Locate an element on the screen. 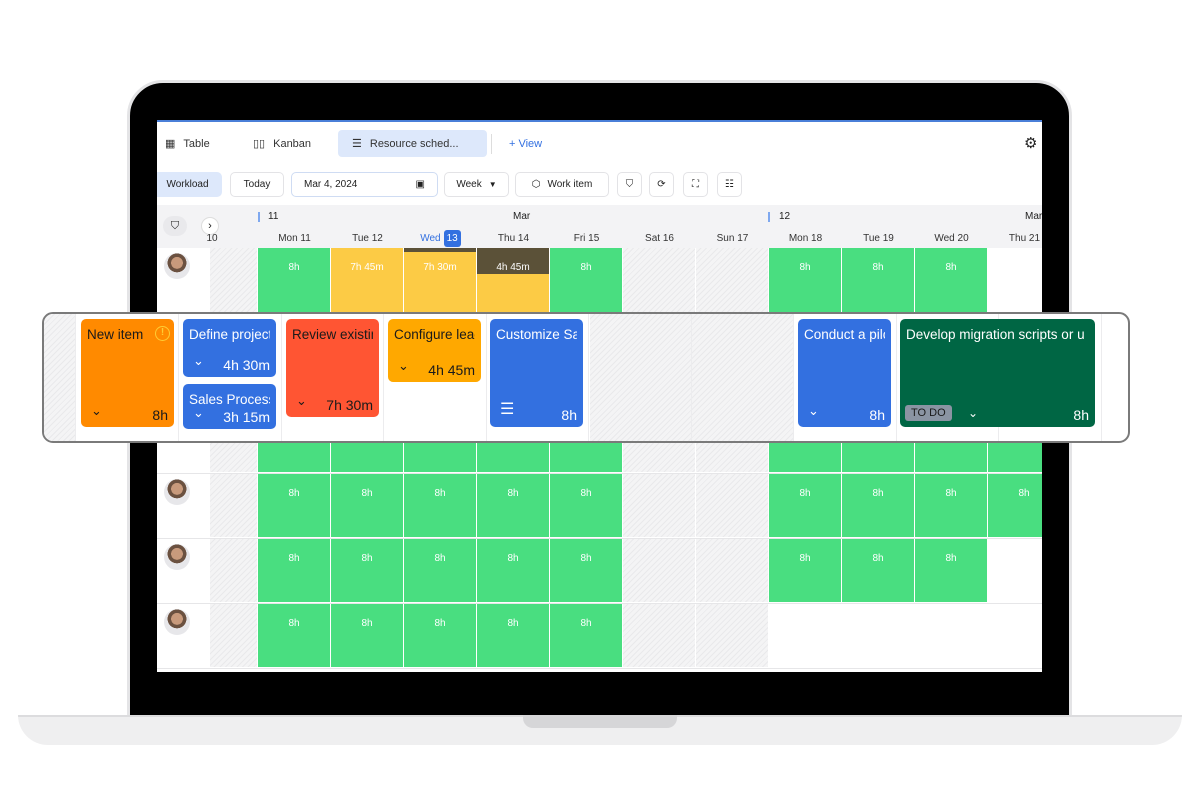 This screenshot has width=1200, height=800. fullscreen-icon: ⛶ is located at coordinates (695, 184).